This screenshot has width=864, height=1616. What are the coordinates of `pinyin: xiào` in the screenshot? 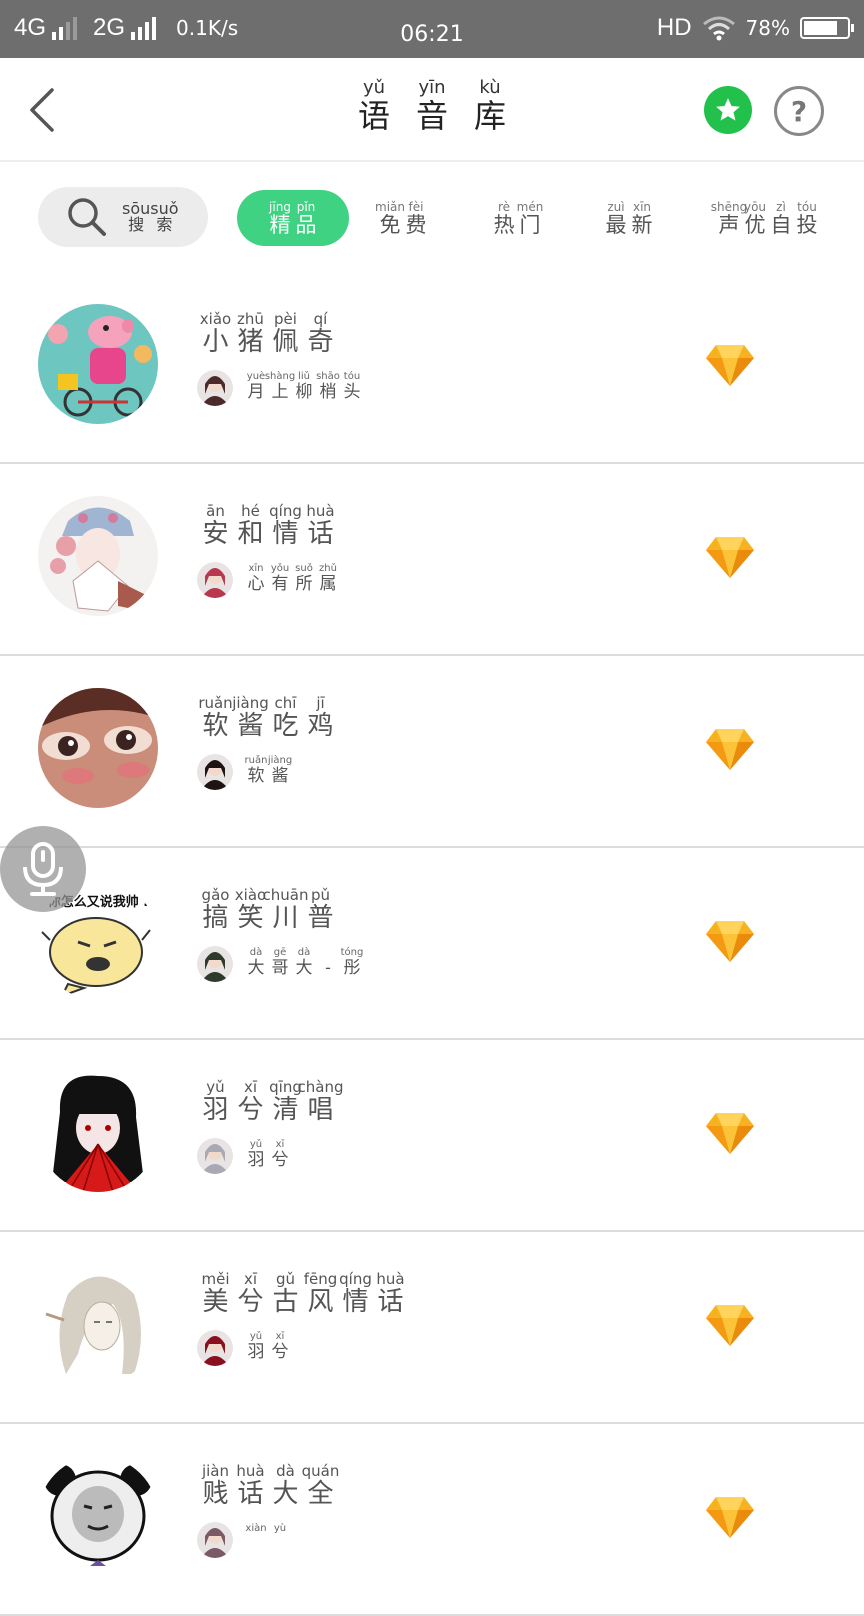 It's located at (250, 895).